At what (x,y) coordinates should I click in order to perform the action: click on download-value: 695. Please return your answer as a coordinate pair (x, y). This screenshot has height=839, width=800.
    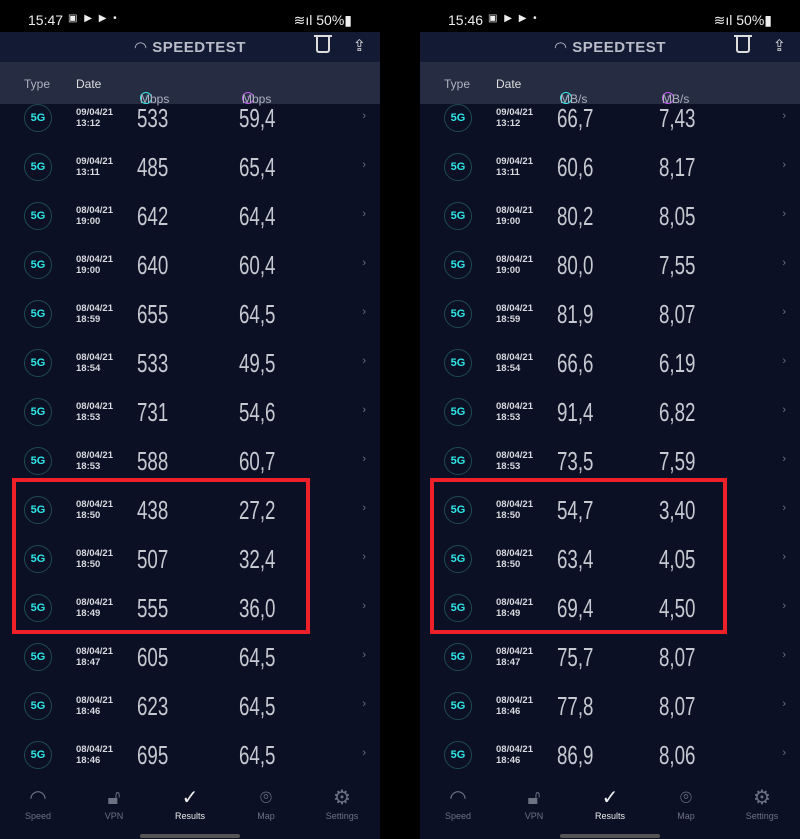
    Looking at the image, I should click on (153, 755).